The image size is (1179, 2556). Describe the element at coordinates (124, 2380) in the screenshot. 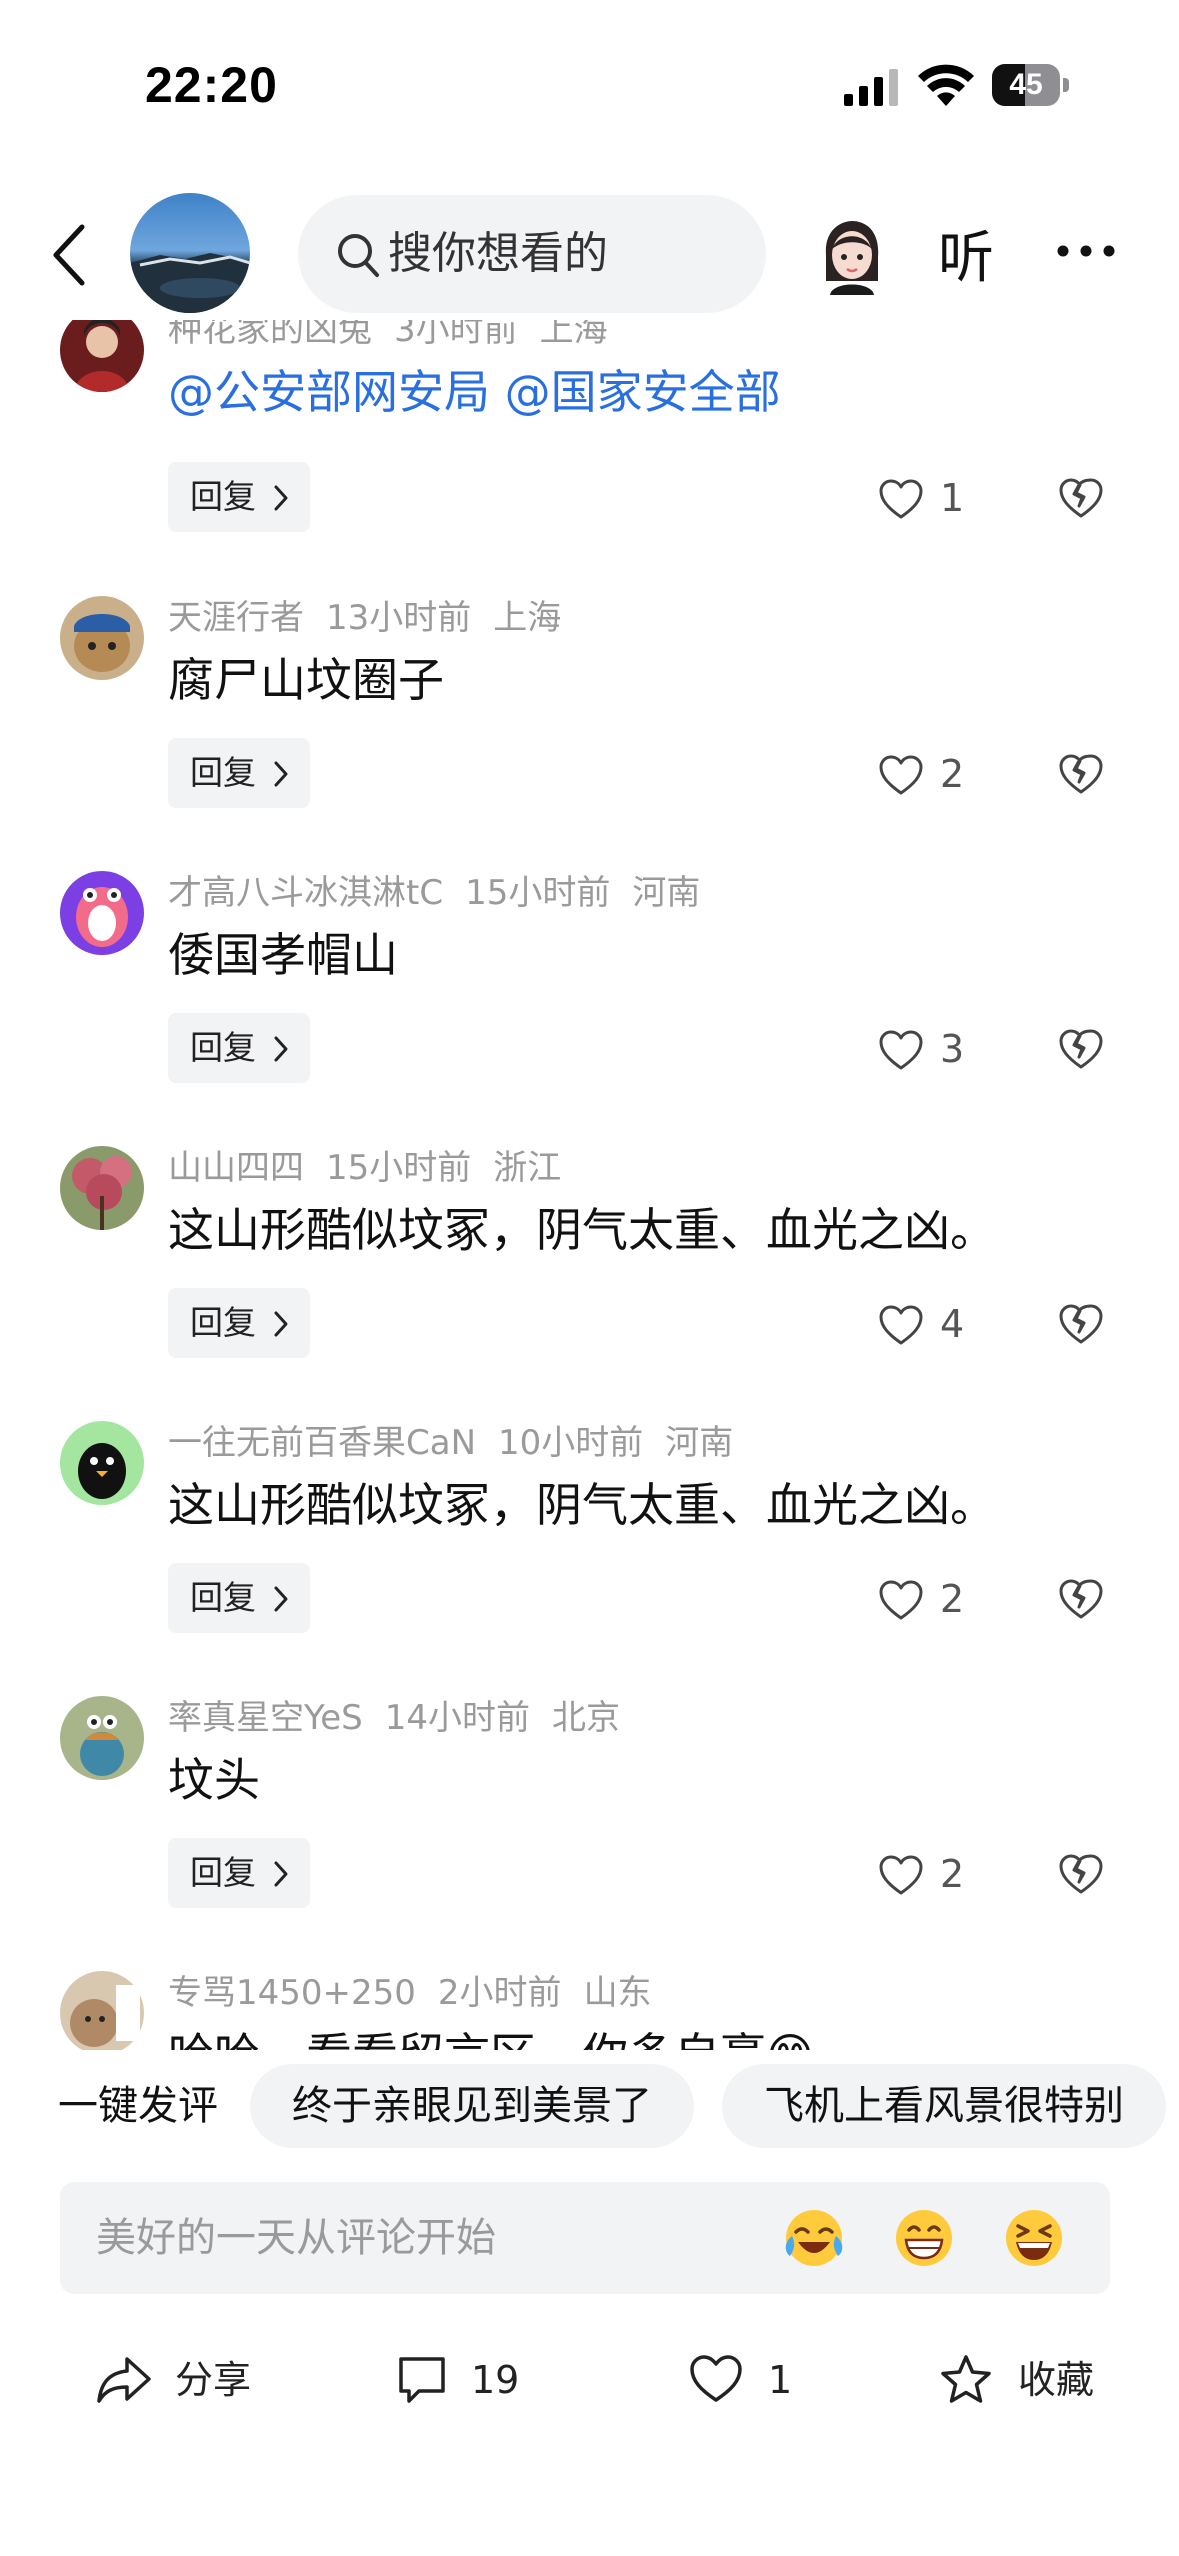

I see `share-icon` at that location.